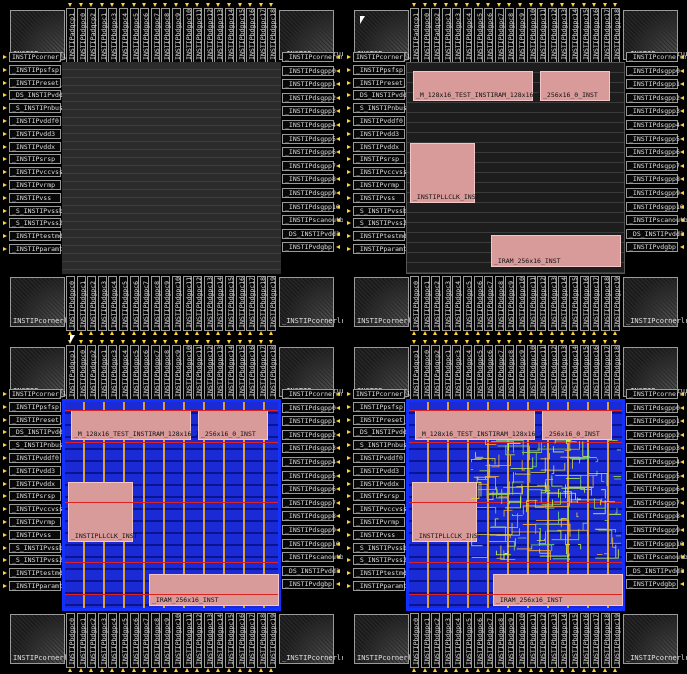  What do you see at coordinates (240, 372) in the screenshot?
I see `io-pad-top: INSTIPbdgpc15` at bounding box center [240, 372].